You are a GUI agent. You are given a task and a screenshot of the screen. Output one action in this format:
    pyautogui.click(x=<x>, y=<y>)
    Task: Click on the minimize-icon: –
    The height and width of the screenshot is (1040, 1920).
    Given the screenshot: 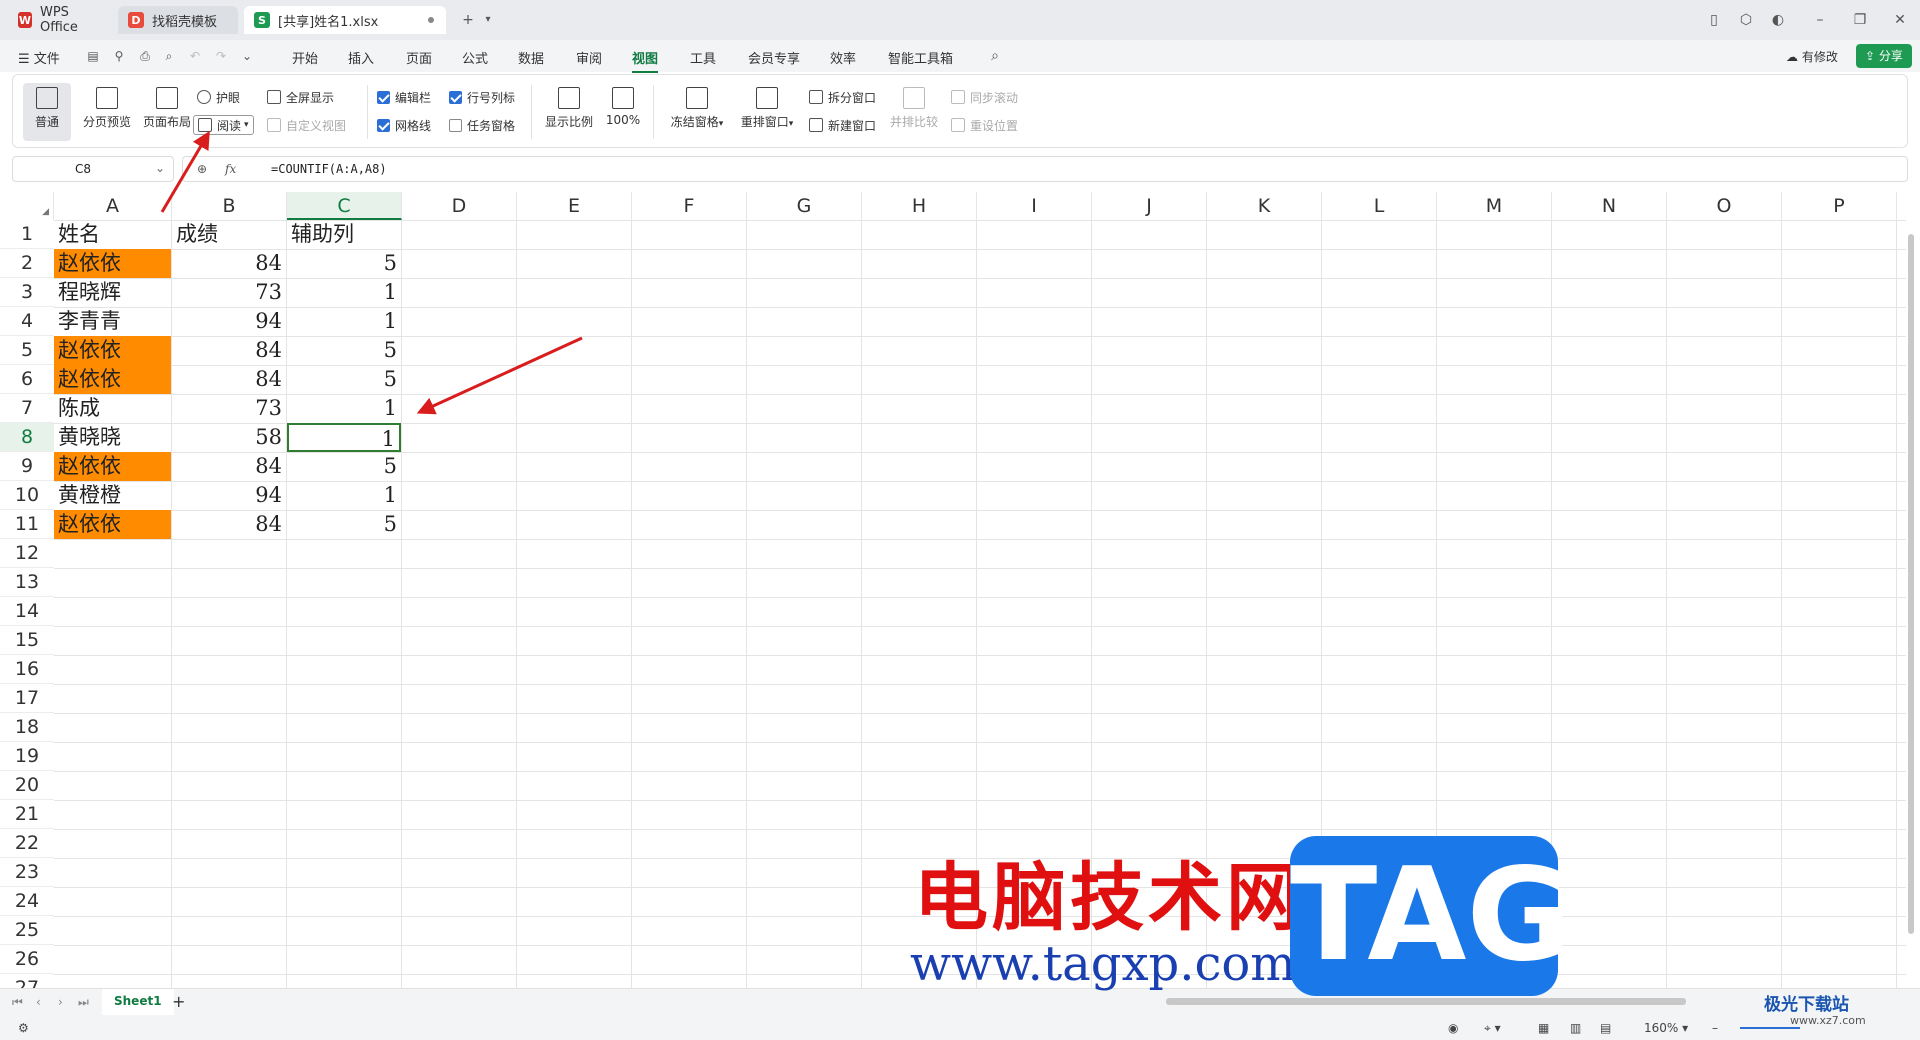 What is the action you would take?
    pyautogui.click(x=1820, y=20)
    